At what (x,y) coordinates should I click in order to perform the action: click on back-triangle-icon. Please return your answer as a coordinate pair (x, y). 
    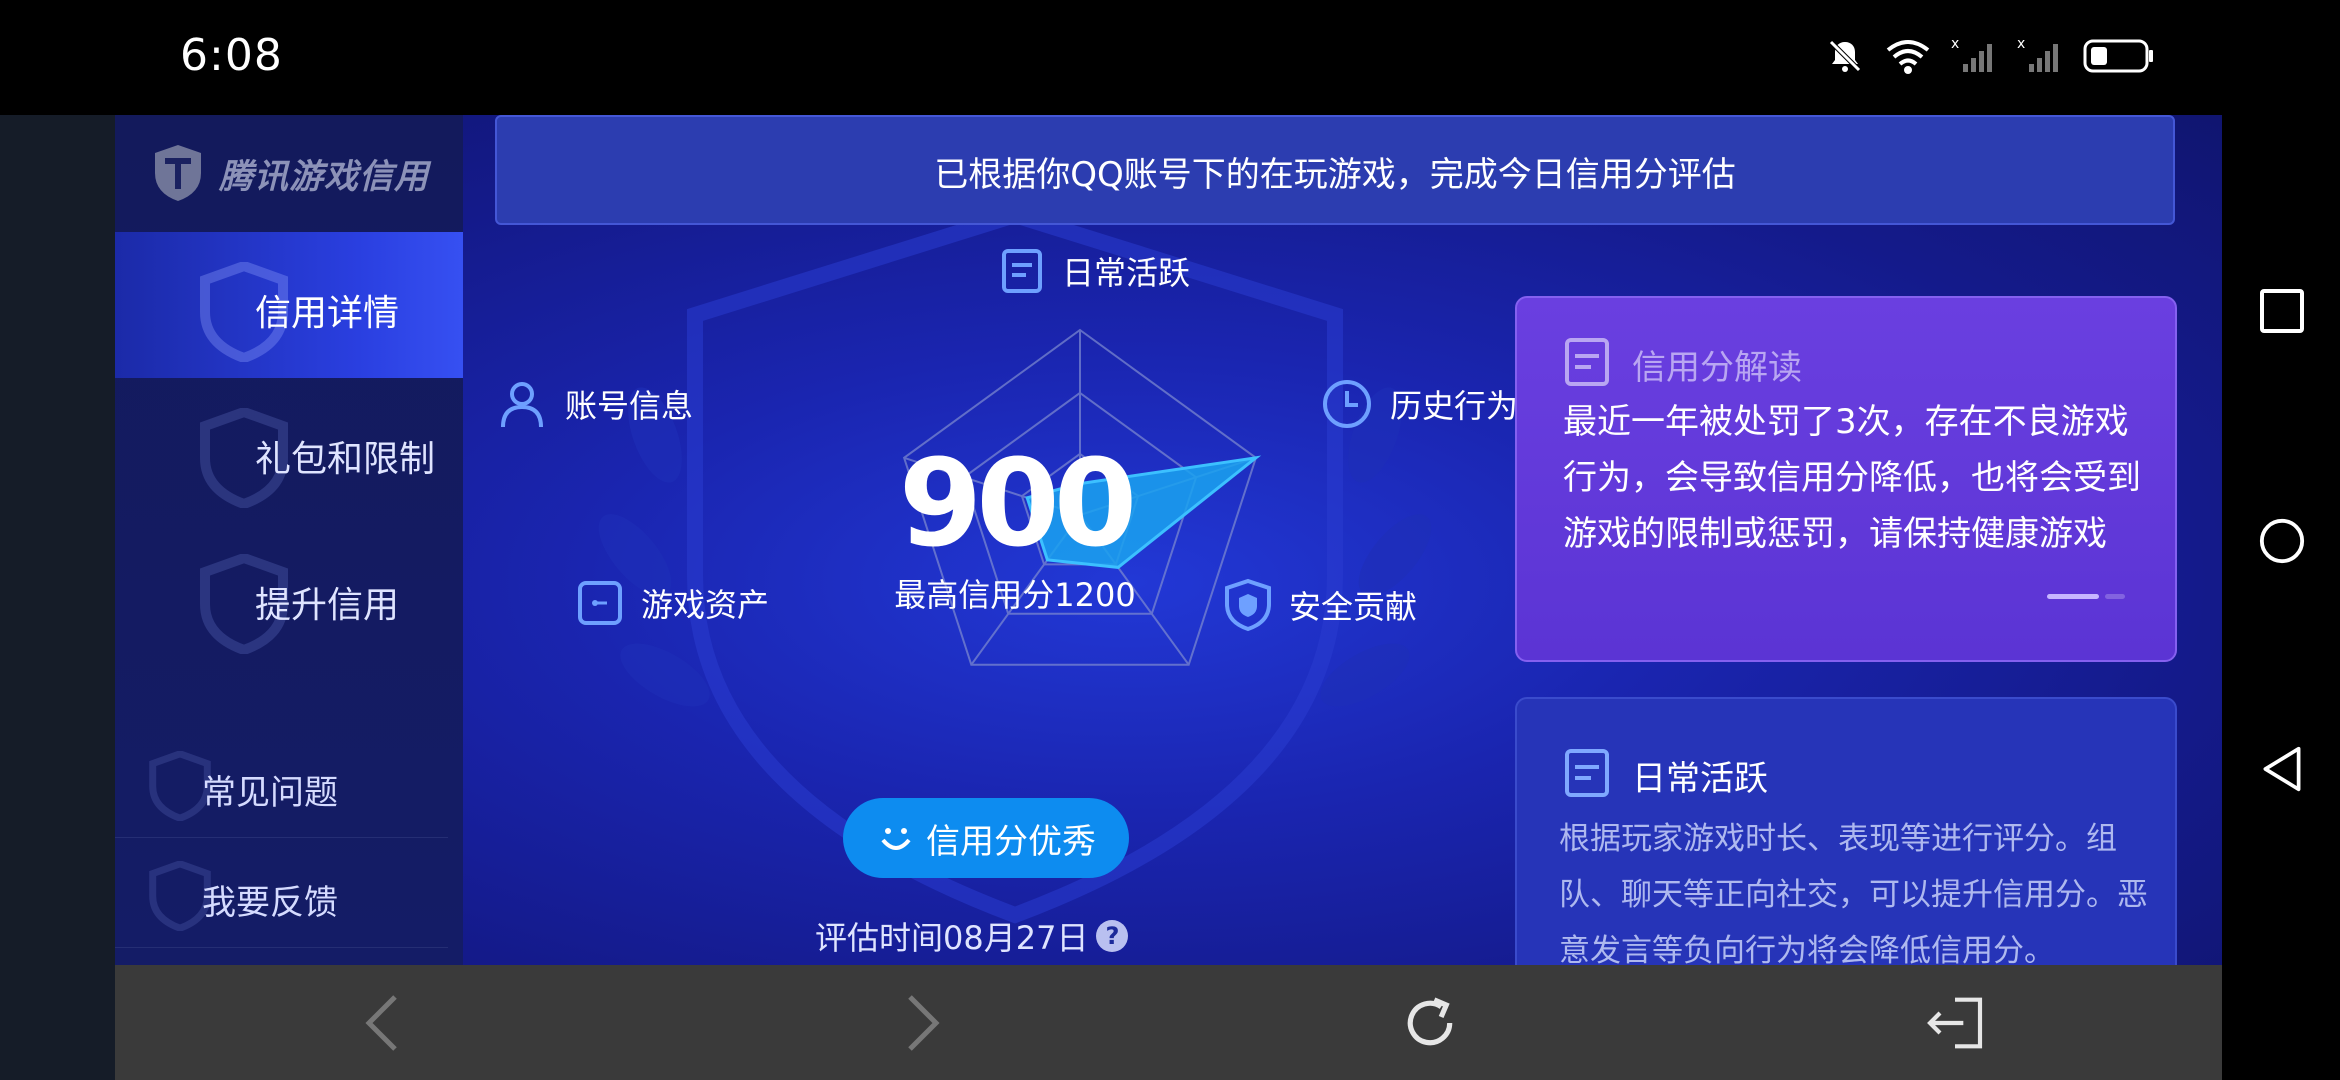
    Looking at the image, I should click on (2282, 769).